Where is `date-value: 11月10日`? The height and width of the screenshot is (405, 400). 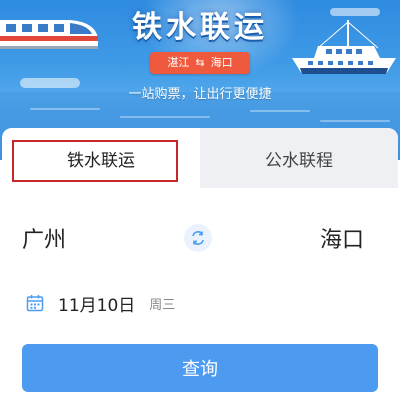
date-value: 11月10日 is located at coordinates (97, 305).